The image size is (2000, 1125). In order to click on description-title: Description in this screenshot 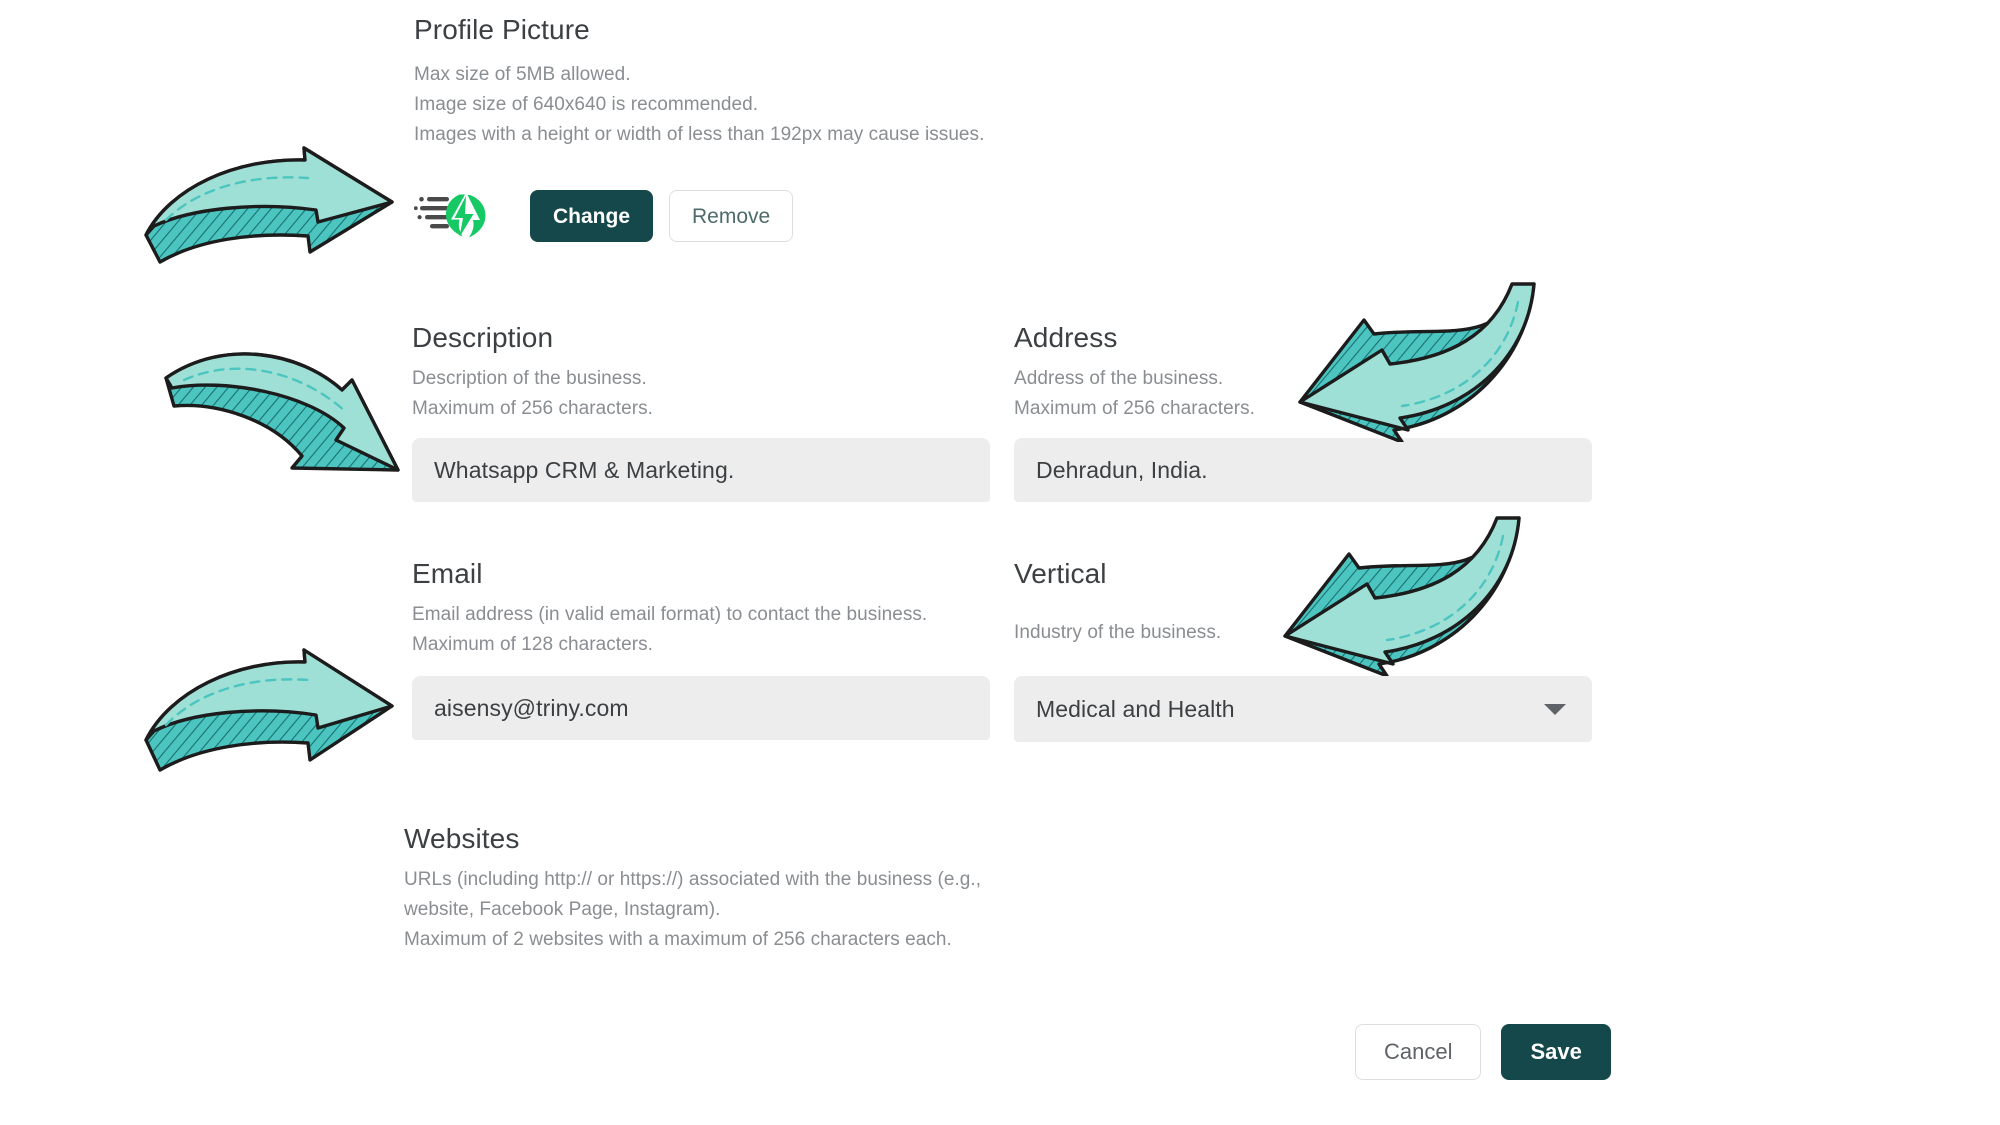, I will do `click(483, 337)`.